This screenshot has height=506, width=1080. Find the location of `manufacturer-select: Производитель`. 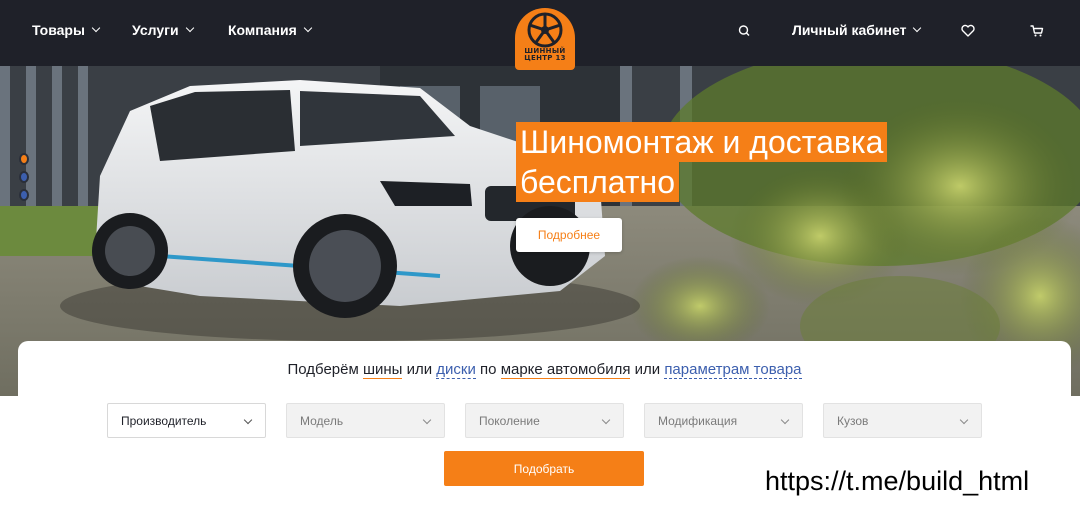

manufacturer-select: Производитель is located at coordinates (186, 420).